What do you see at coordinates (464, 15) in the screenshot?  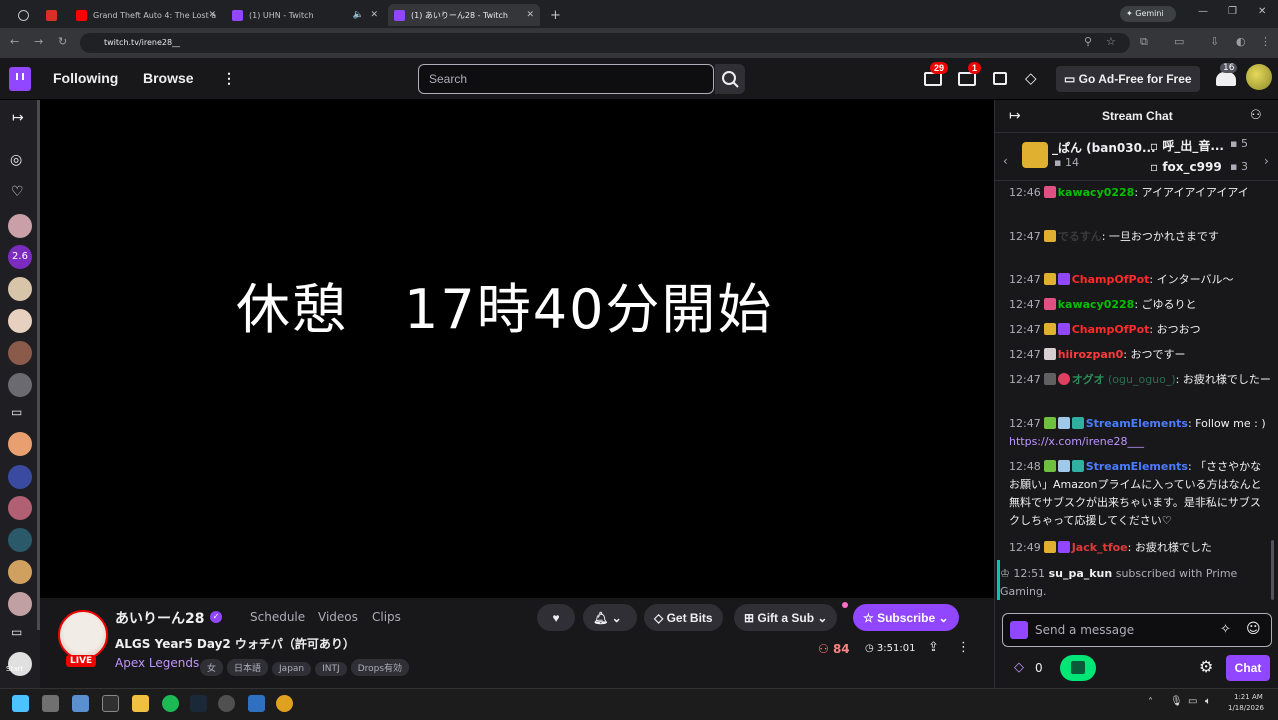 I see `tab-irene: (1) あいりーん28 - Twitch ✕` at bounding box center [464, 15].